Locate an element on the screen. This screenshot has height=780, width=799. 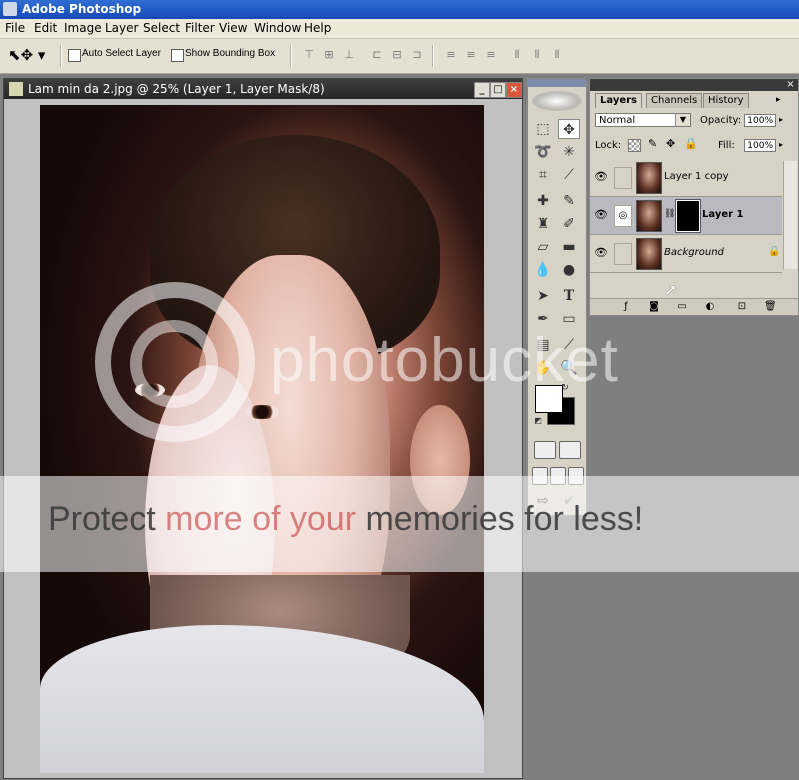
auto-select-layer-label: Auto Select Layer is located at coordinates (121, 53).